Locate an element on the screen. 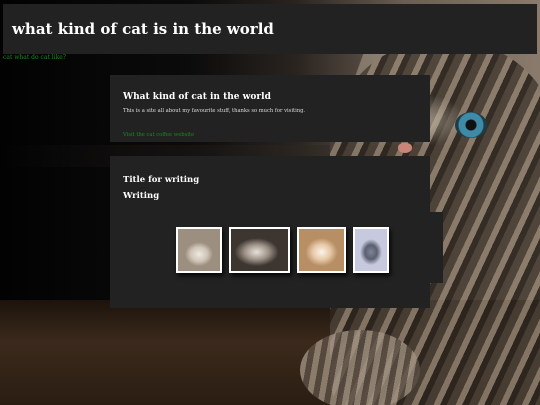 This screenshot has height=405, width=540. site-header: what kind of cat is in the world is located at coordinates (270, 29).